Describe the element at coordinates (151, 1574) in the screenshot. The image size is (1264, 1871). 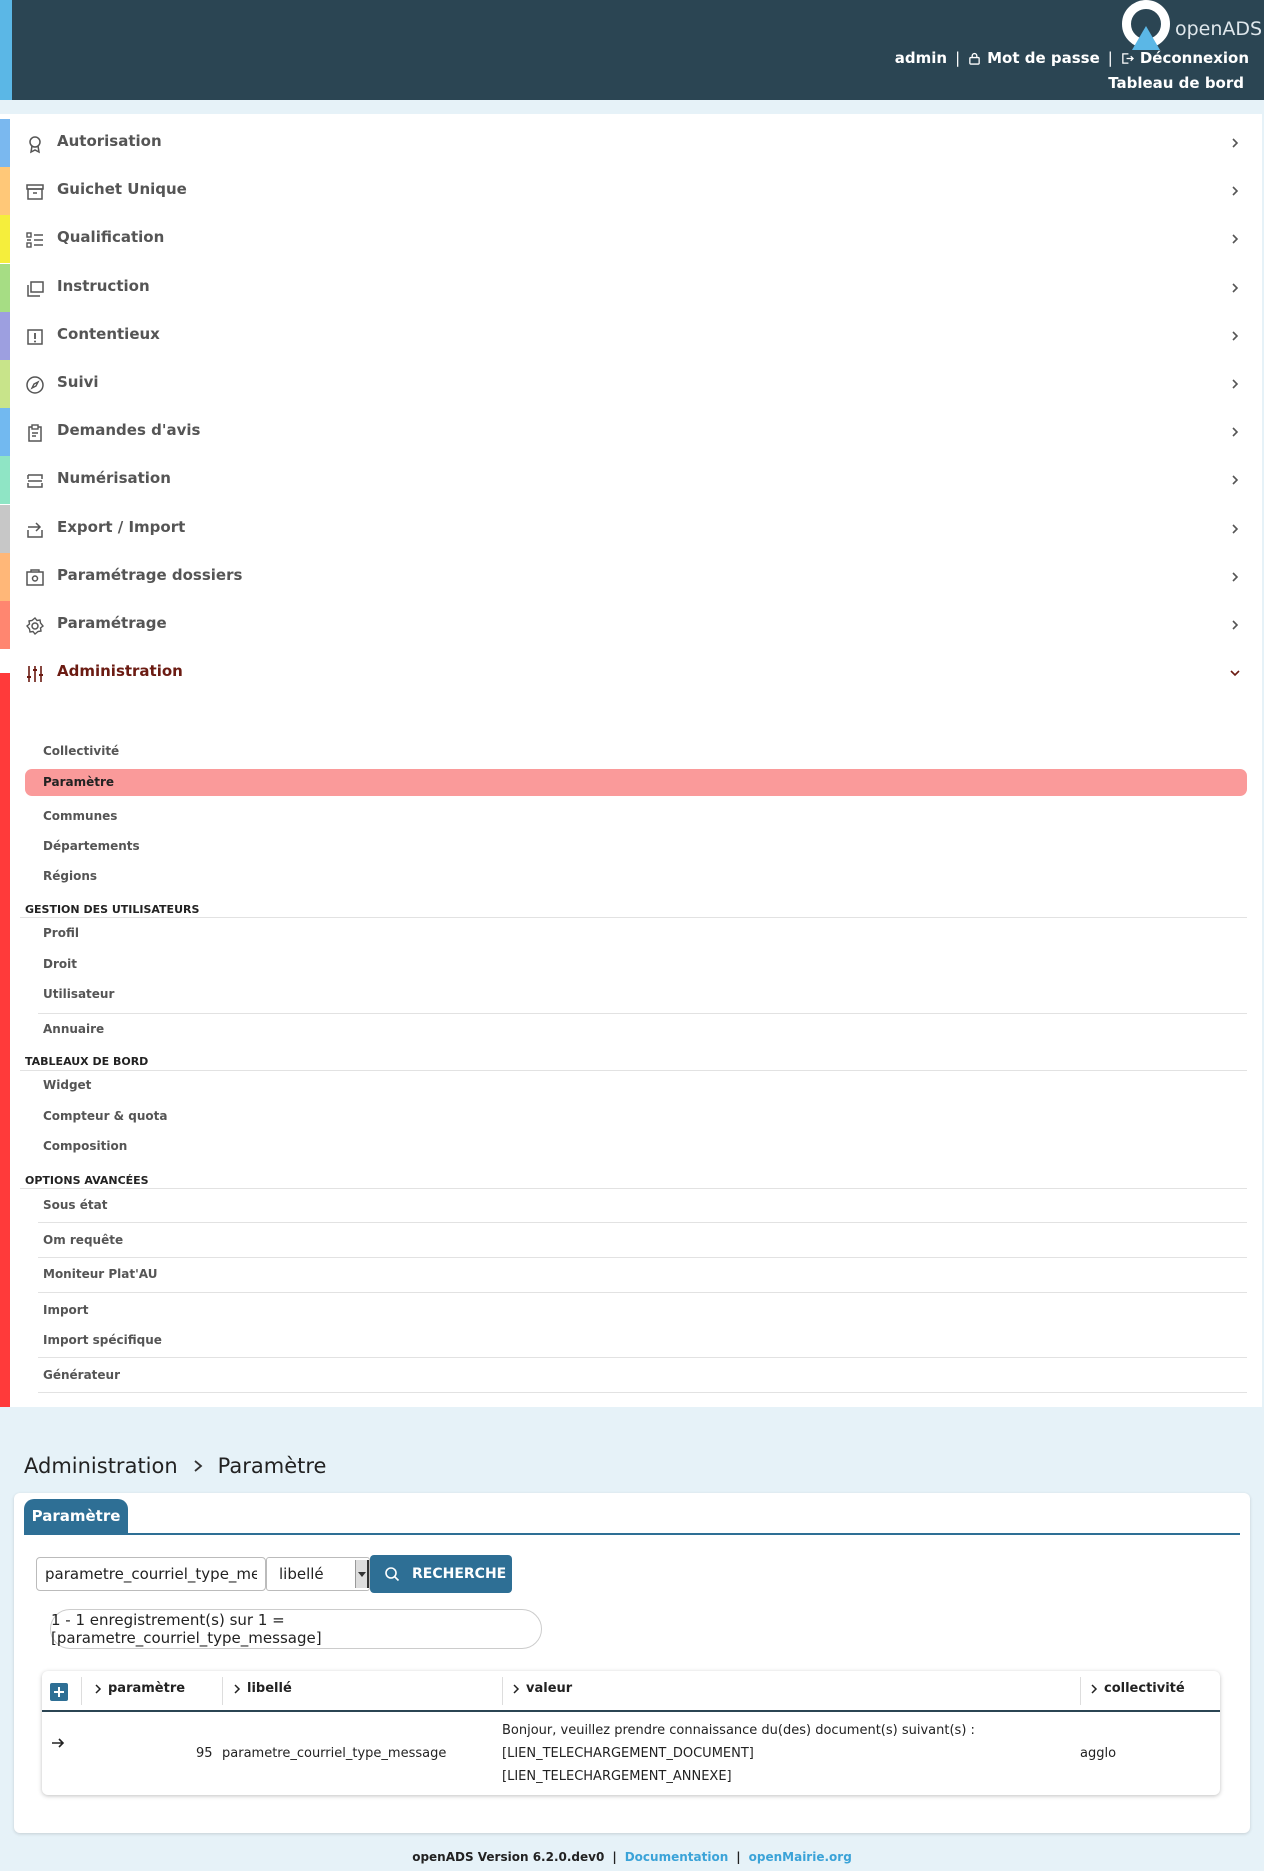
I see `search-input` at that location.